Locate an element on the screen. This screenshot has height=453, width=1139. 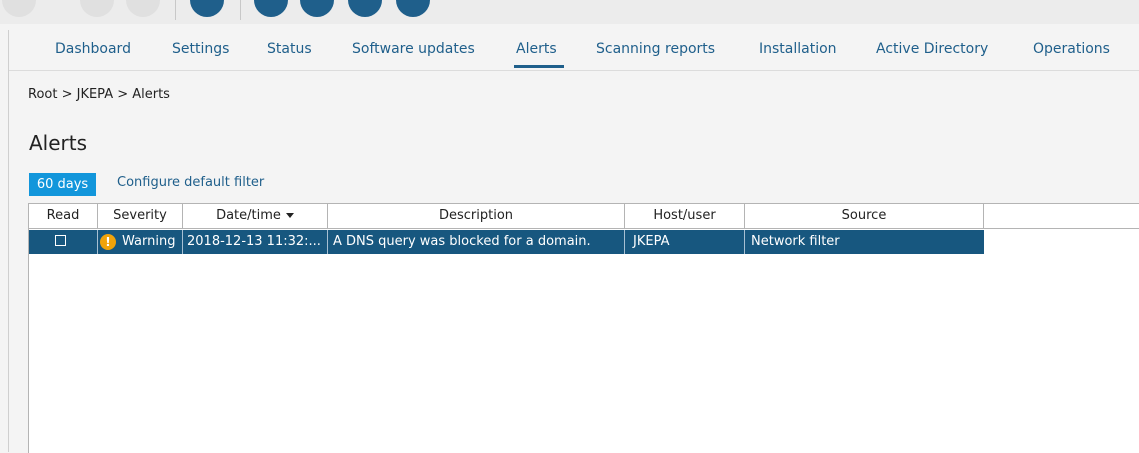
column-label: Read is located at coordinates (63, 215).